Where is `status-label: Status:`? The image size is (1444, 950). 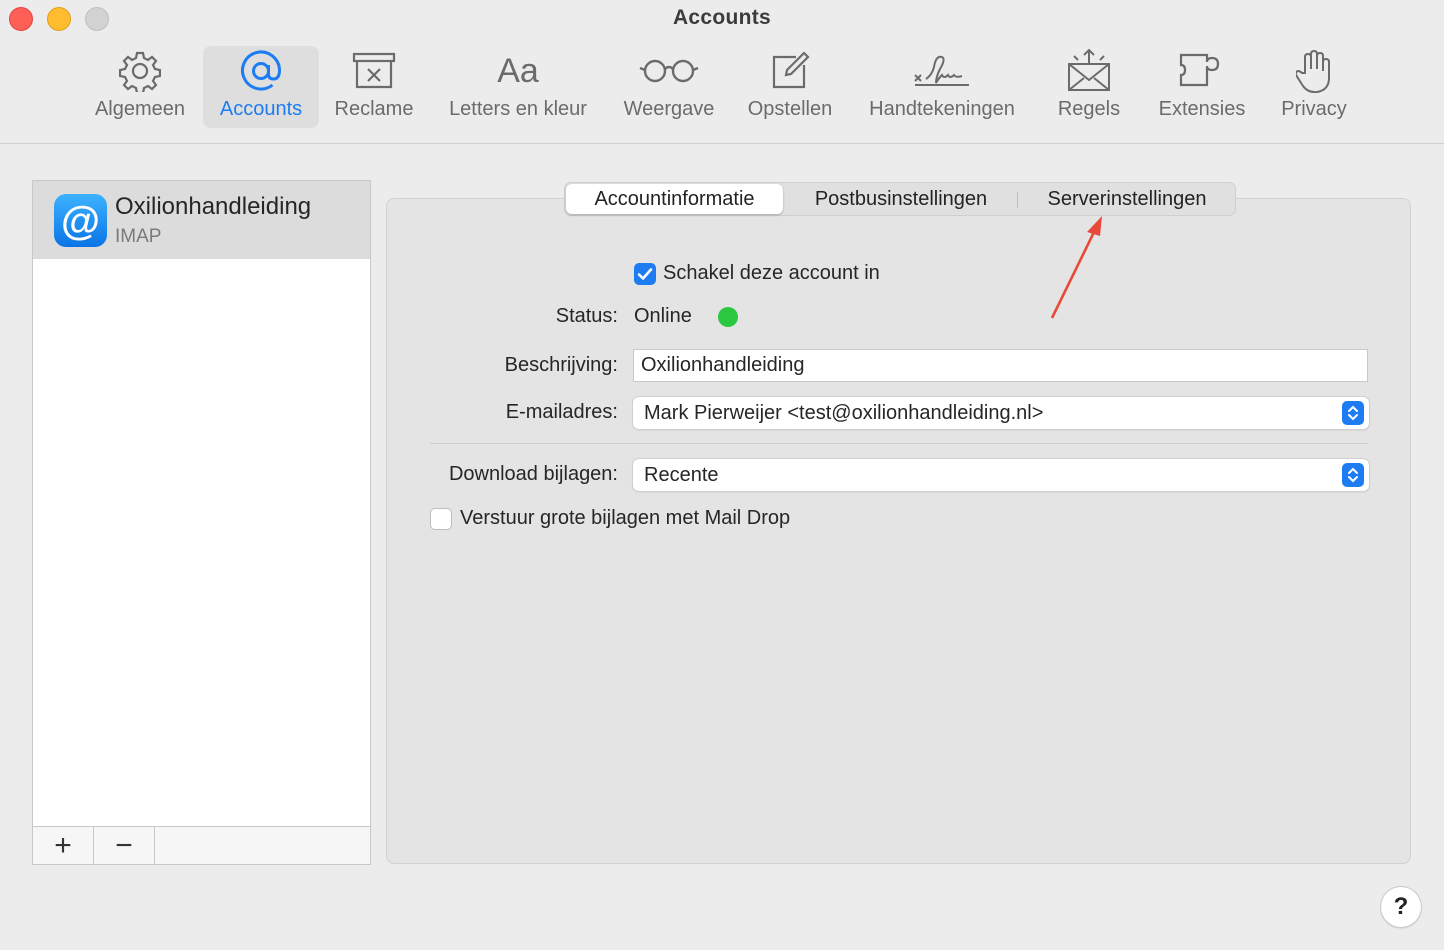
status-label: Status: is located at coordinates (586, 316).